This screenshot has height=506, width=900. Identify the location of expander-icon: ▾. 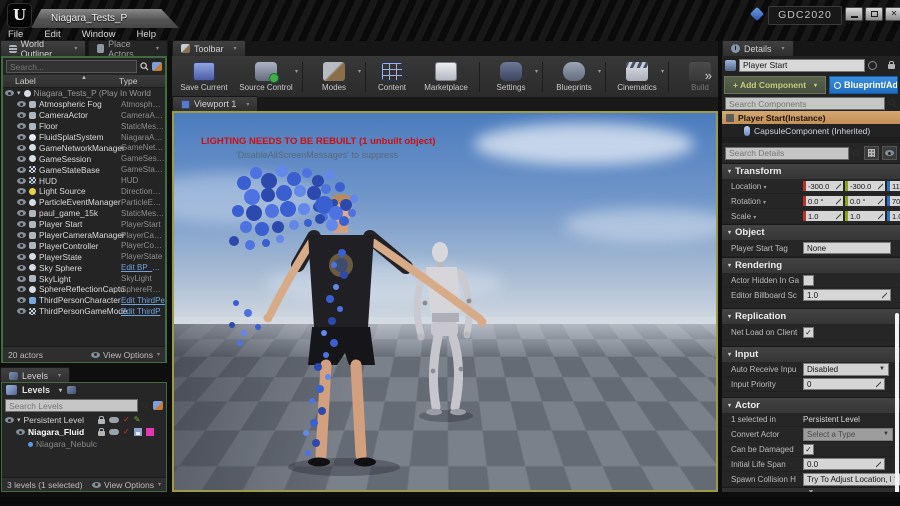
(19, 420).